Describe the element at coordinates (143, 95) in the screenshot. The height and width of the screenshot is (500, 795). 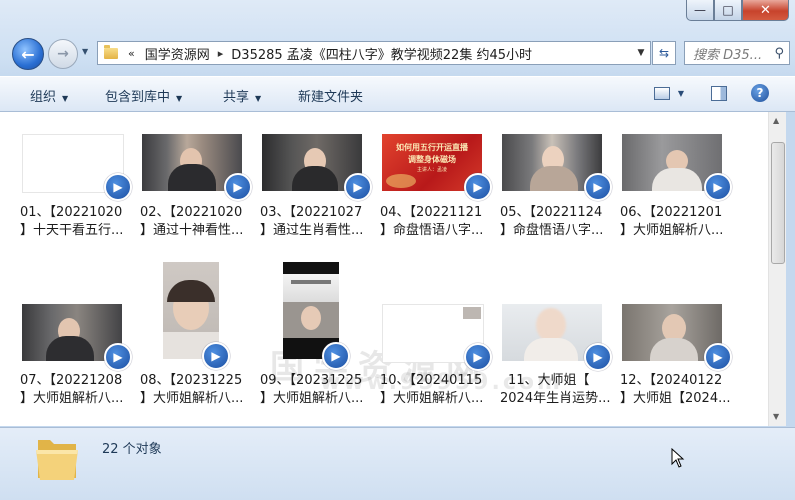
I see `include-in-library-menu: 包含到库中 ▼` at that location.